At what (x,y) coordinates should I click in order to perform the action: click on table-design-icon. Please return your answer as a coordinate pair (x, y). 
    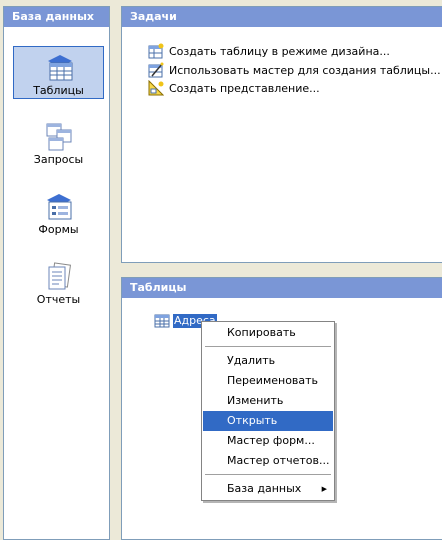
    Looking at the image, I should click on (156, 51).